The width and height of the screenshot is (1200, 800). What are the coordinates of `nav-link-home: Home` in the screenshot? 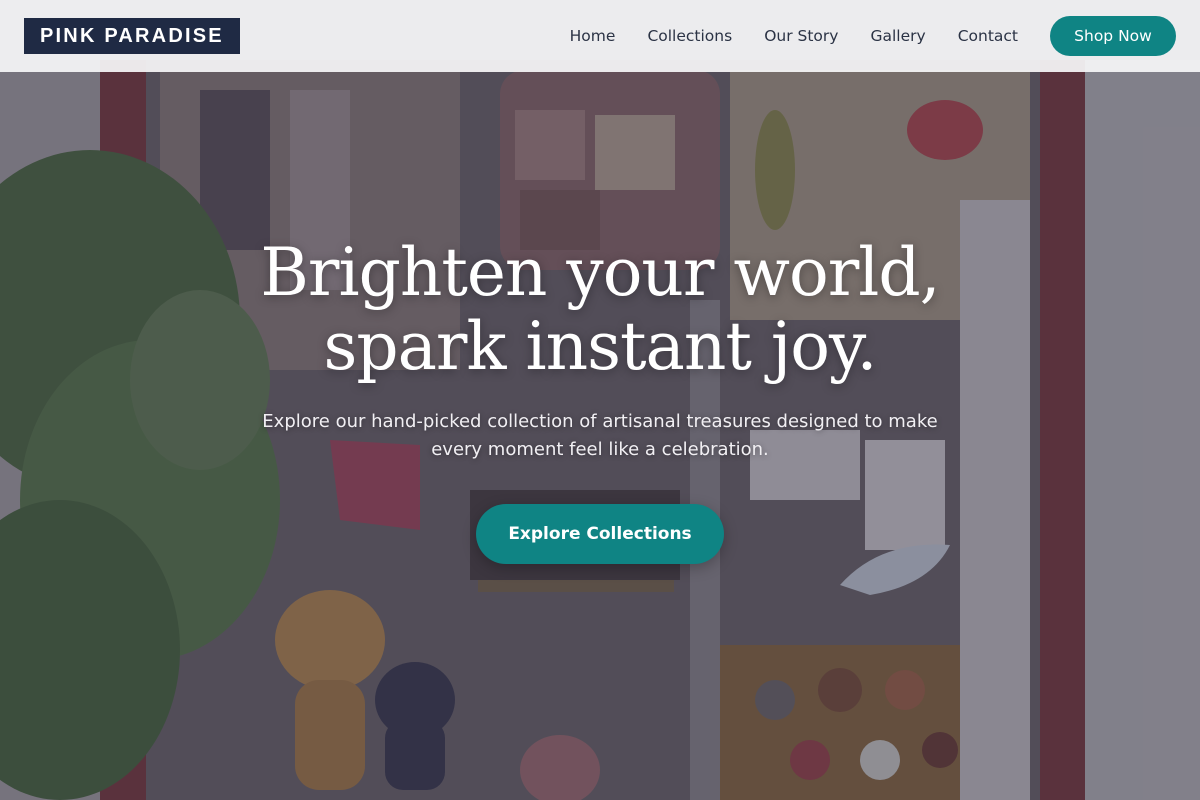 It's located at (593, 36).